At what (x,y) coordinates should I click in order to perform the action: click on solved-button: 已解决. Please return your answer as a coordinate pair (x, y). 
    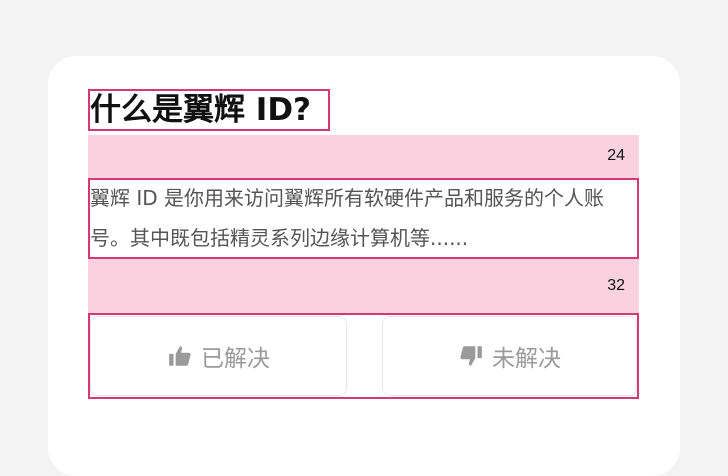
    Looking at the image, I should click on (218, 356).